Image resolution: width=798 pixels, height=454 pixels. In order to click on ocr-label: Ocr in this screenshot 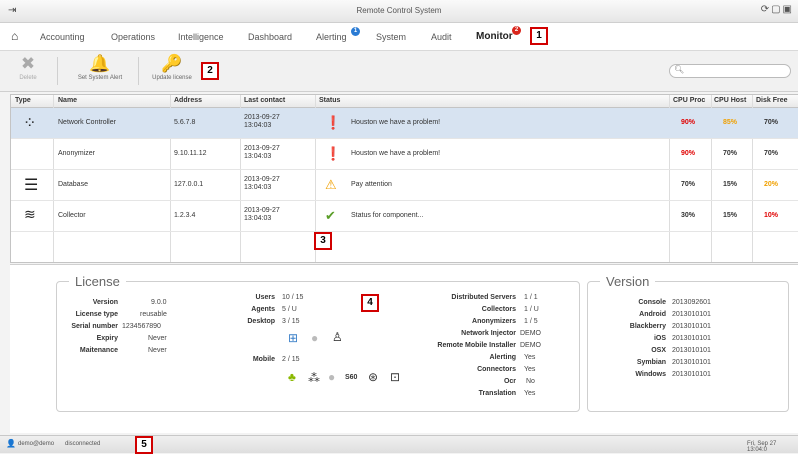, I will do `click(509, 381)`.